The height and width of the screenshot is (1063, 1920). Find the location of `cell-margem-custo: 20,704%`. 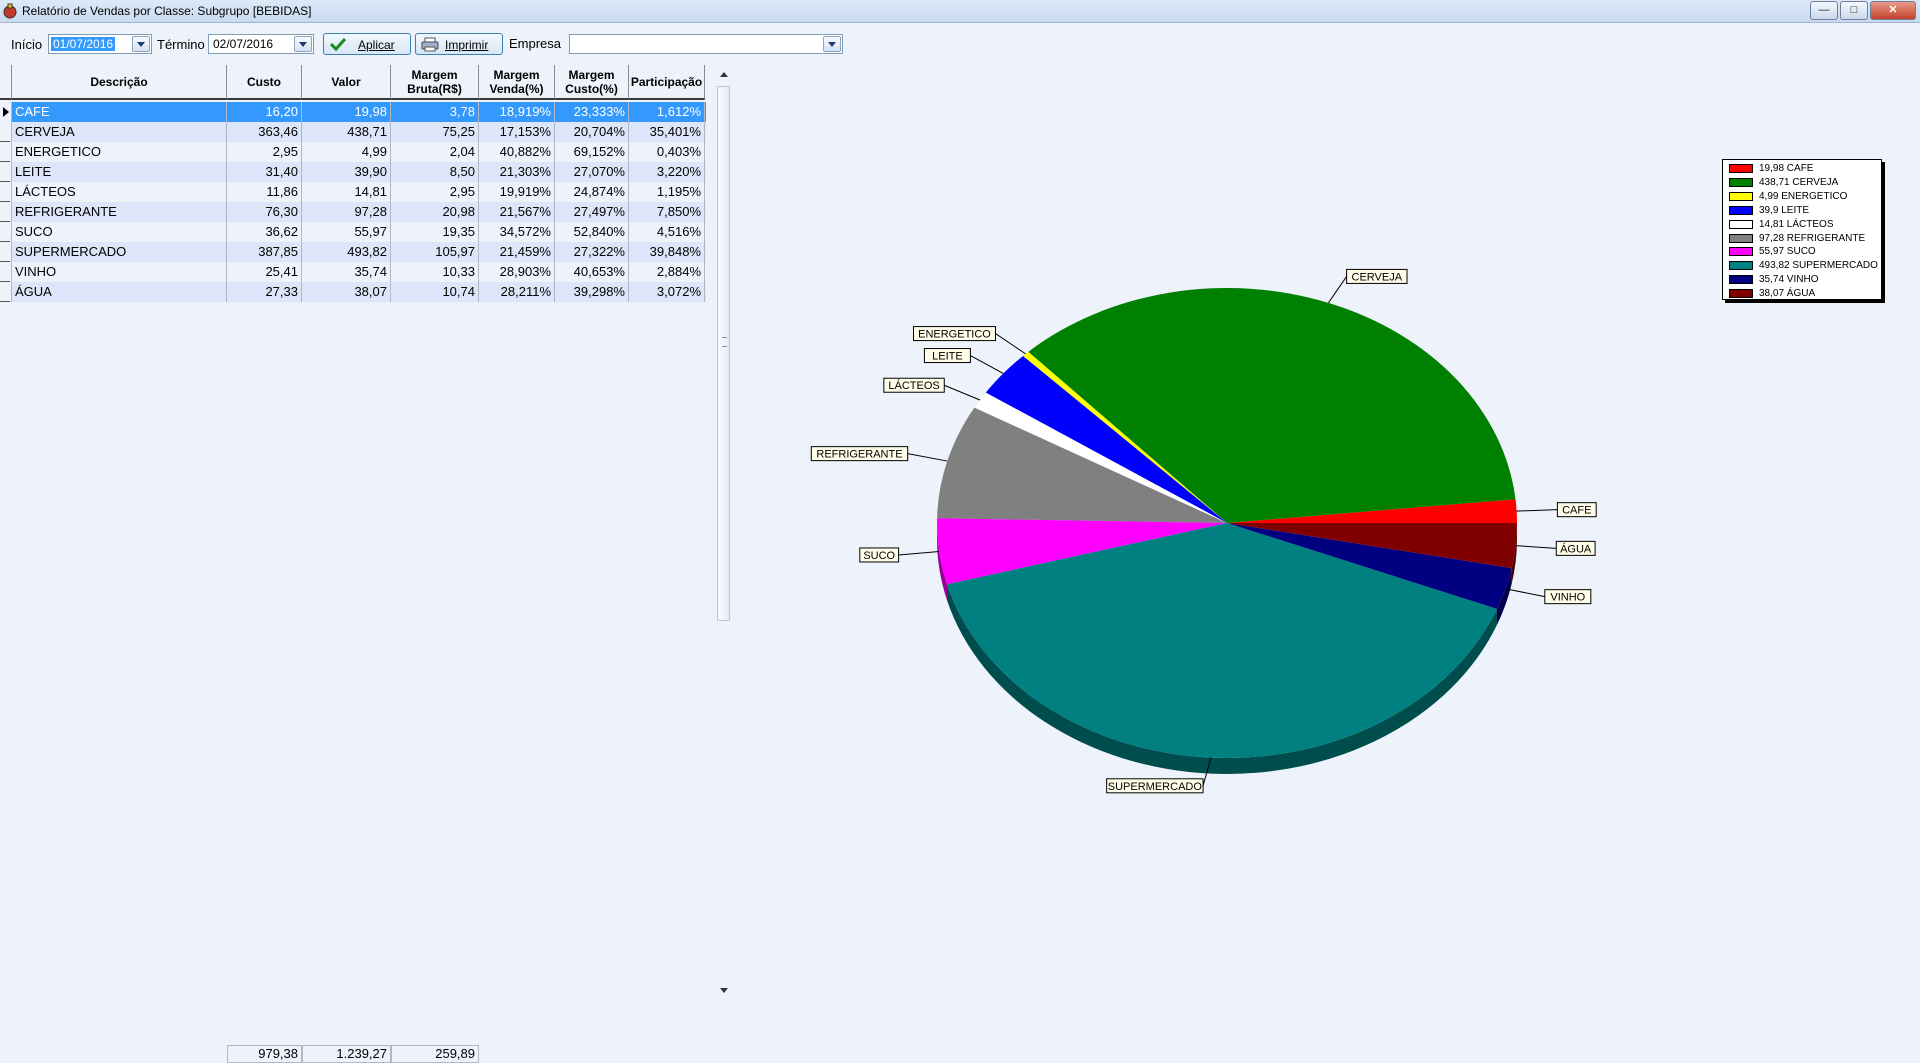

cell-margem-custo: 20,704% is located at coordinates (592, 132).